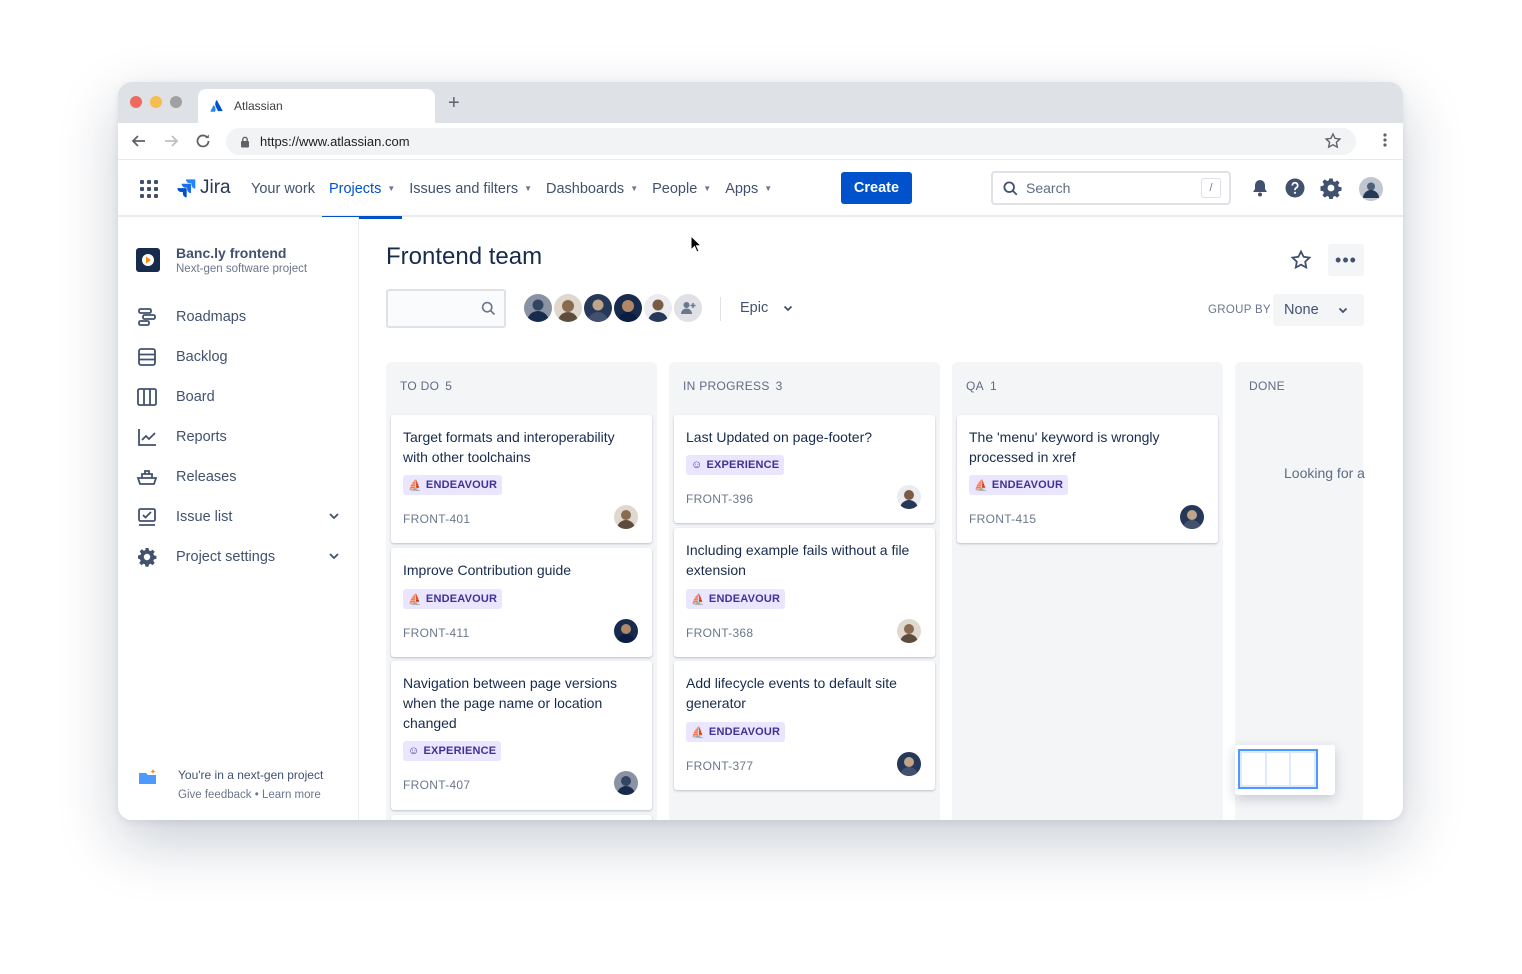 This screenshot has height=974, width=1522. What do you see at coordinates (335, 141) in the screenshot?
I see `url-text: https://www.atlassian.com` at bounding box center [335, 141].